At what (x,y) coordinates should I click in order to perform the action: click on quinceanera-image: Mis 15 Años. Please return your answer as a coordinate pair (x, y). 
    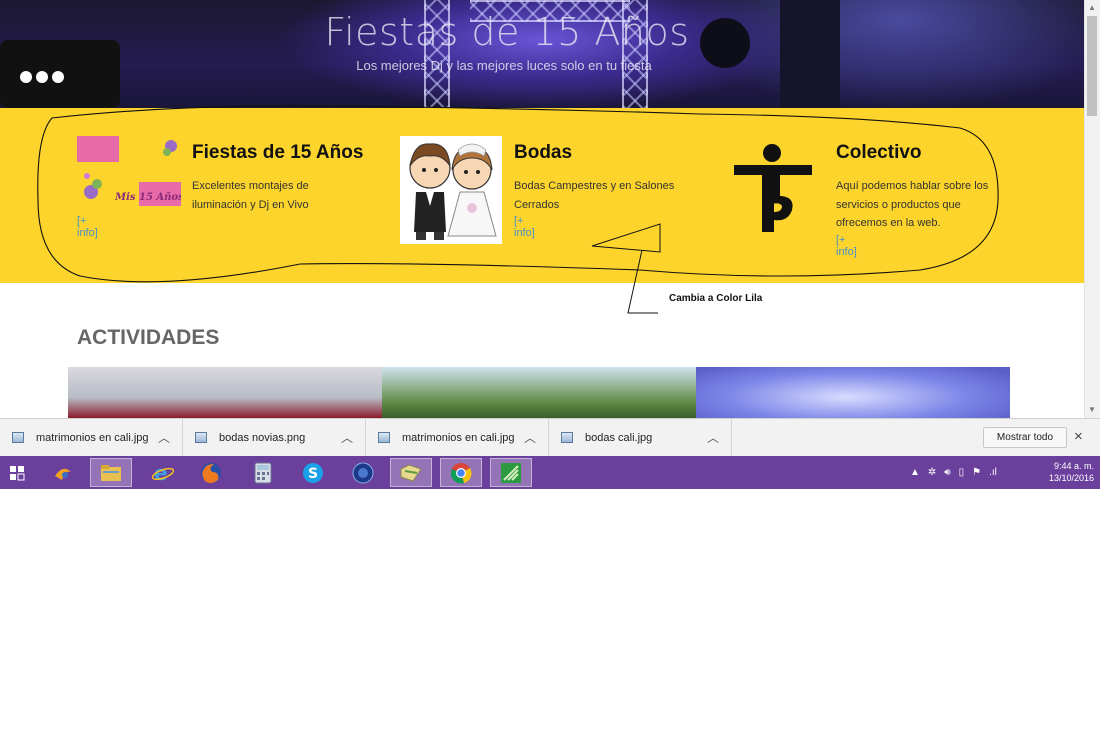
    Looking at the image, I should click on (129, 171).